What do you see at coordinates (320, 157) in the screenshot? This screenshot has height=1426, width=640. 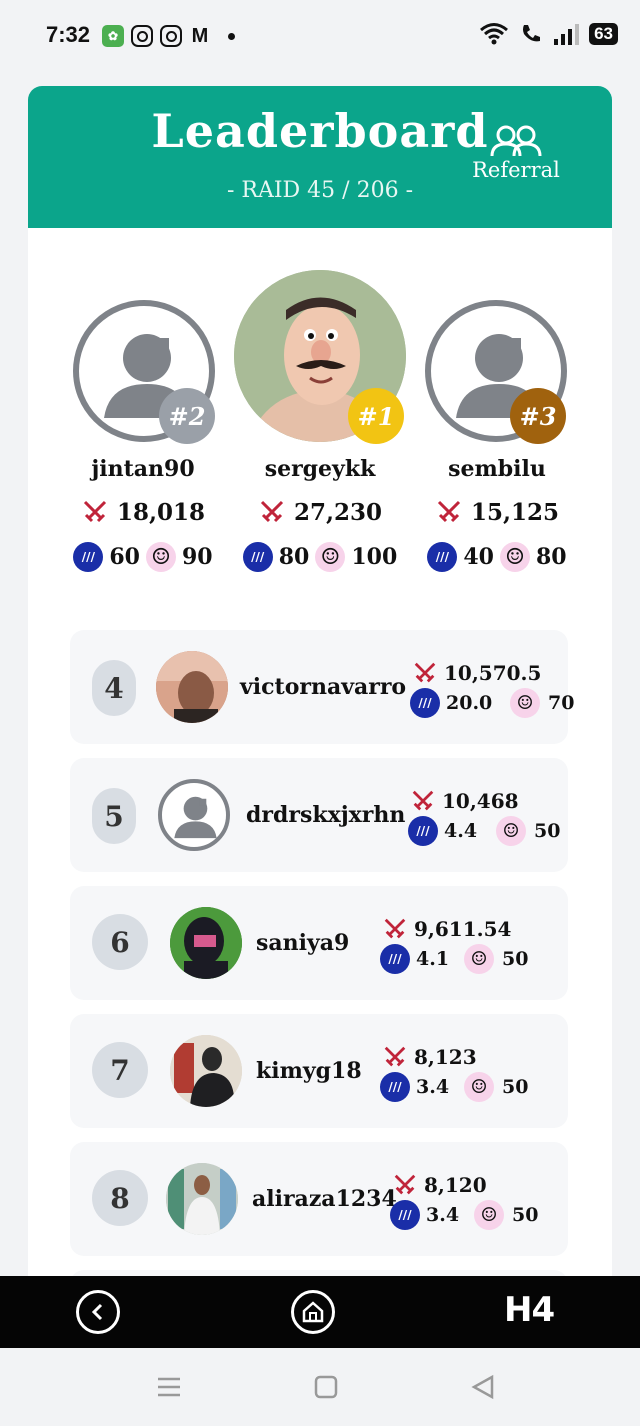 I see `leaderboard-header: Leaderboard - RAID 45 / 206 - Referral` at bounding box center [320, 157].